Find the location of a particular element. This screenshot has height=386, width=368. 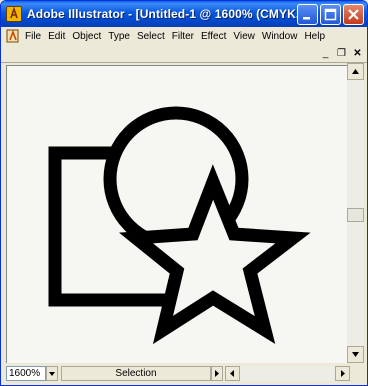

arrow-left-icon is located at coordinates (232, 373).